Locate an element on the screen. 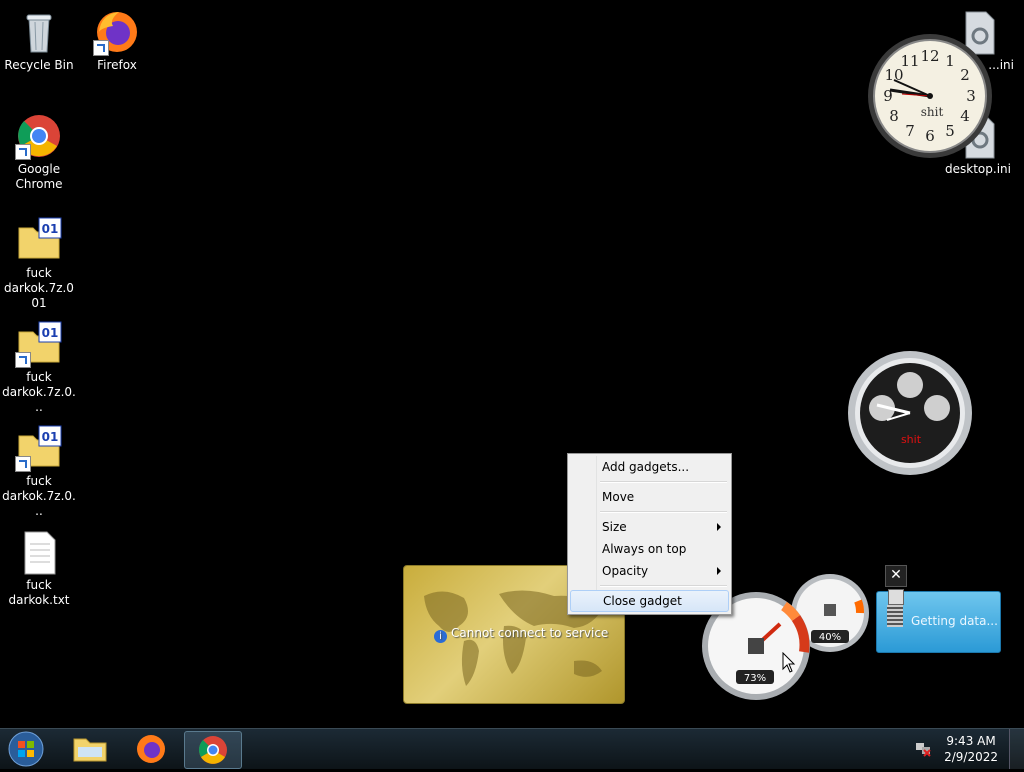  desktop-icon-chrome: Google Chrome is located at coordinates (39, 152).